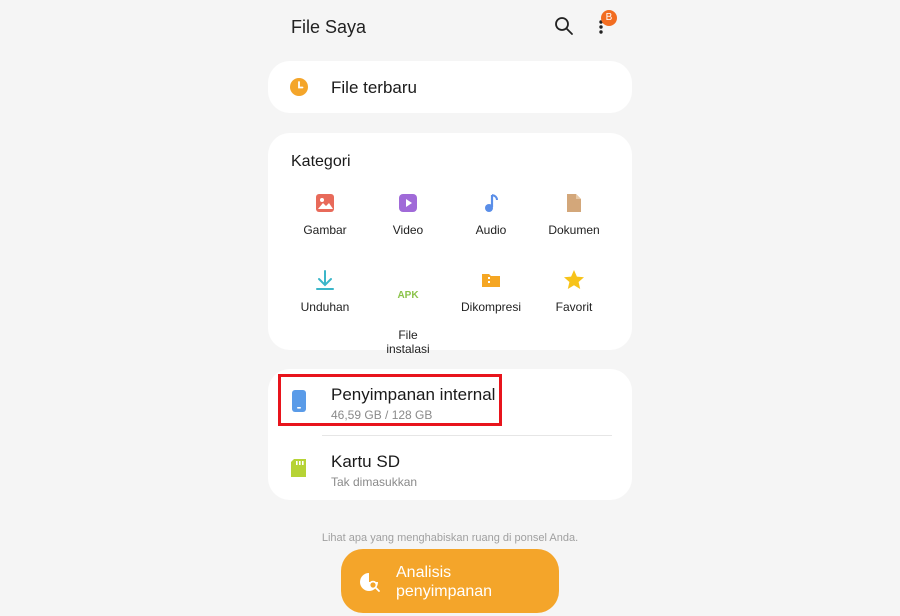 Image resolution: width=900 pixels, height=616 pixels. What do you see at coordinates (574, 307) in the screenshot?
I see `category-label: Favorit` at bounding box center [574, 307].